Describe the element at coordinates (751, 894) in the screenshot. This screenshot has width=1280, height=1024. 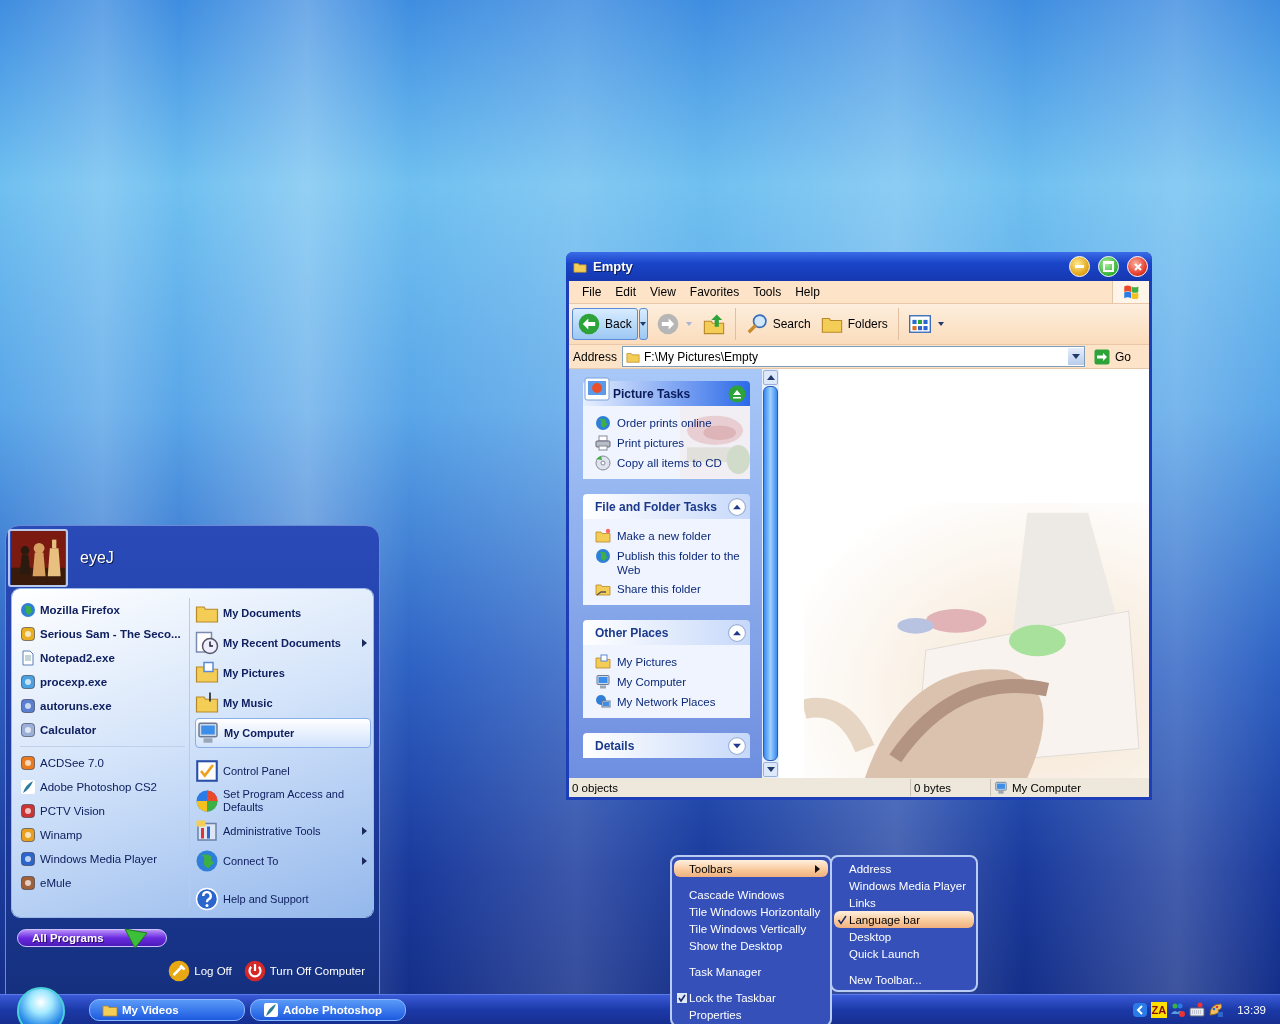
I see `menu-item: Cascade Windows` at that location.